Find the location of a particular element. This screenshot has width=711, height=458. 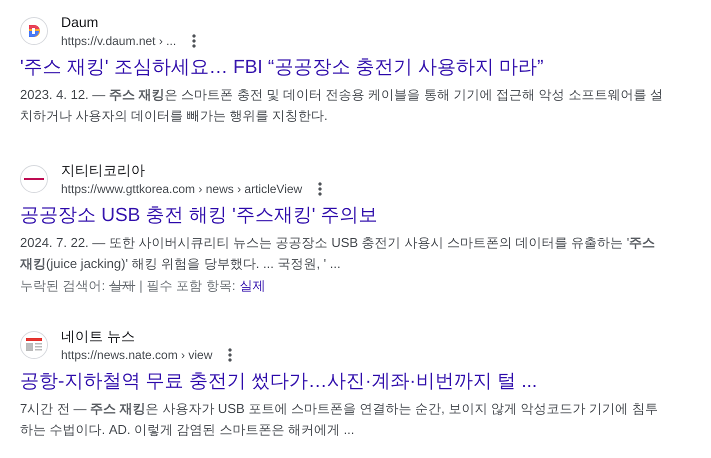

result-snippet: 2023. 4. 12. — 주스 재킹은 스마트폰 충전 및 데이터 전송용 케이블을 통해 기기에 접근해 악성 소프트웨어를 설치하거나 사용자의 데이터를 빼가는 행위를 지칭한다. is located at coordinates (342, 105).